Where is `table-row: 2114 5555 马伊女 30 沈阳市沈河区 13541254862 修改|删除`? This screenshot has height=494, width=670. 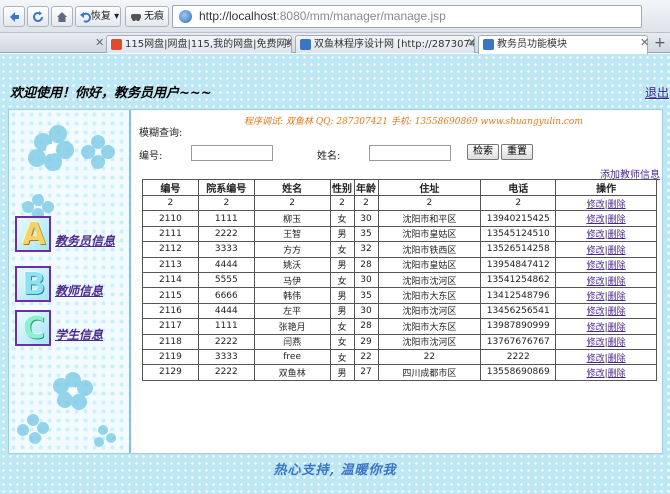
table-row: 2114 5555 马伊女 30 沈阳市沈河区 13541254862 修改|删除 is located at coordinates (399, 280).